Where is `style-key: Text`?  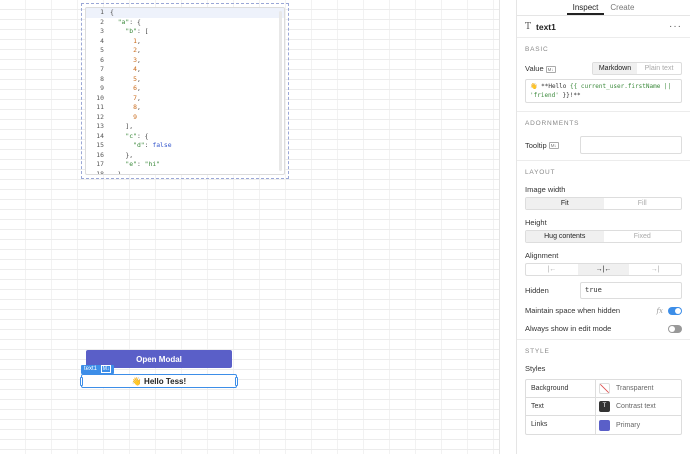
style-key: Text is located at coordinates (561, 406).